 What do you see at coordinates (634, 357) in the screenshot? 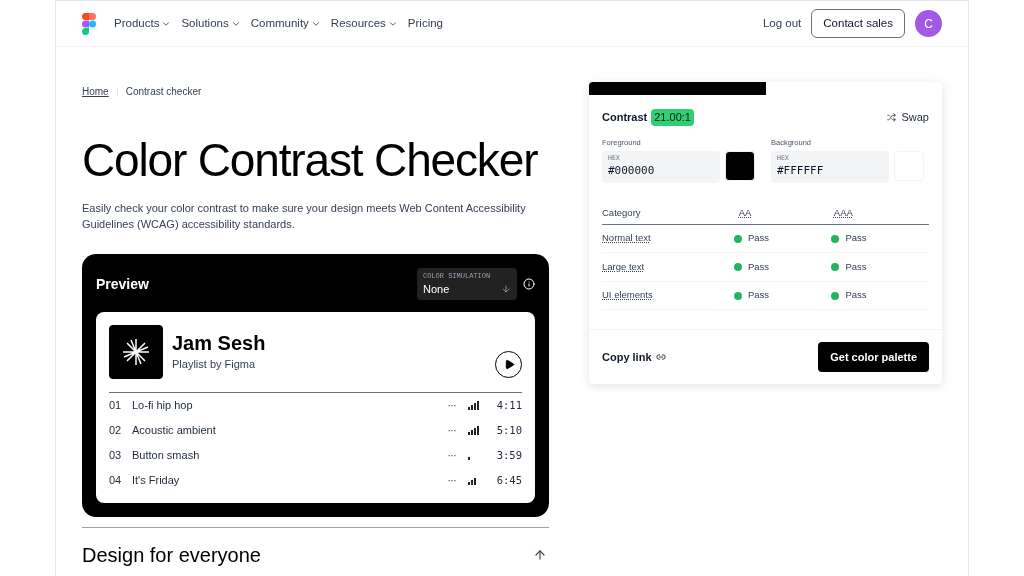
I see `copy-link: Copy link` at bounding box center [634, 357].